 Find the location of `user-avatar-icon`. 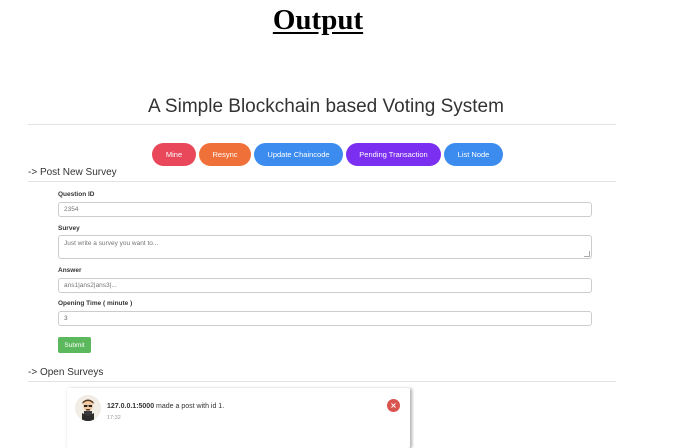

user-avatar-icon is located at coordinates (88, 408).